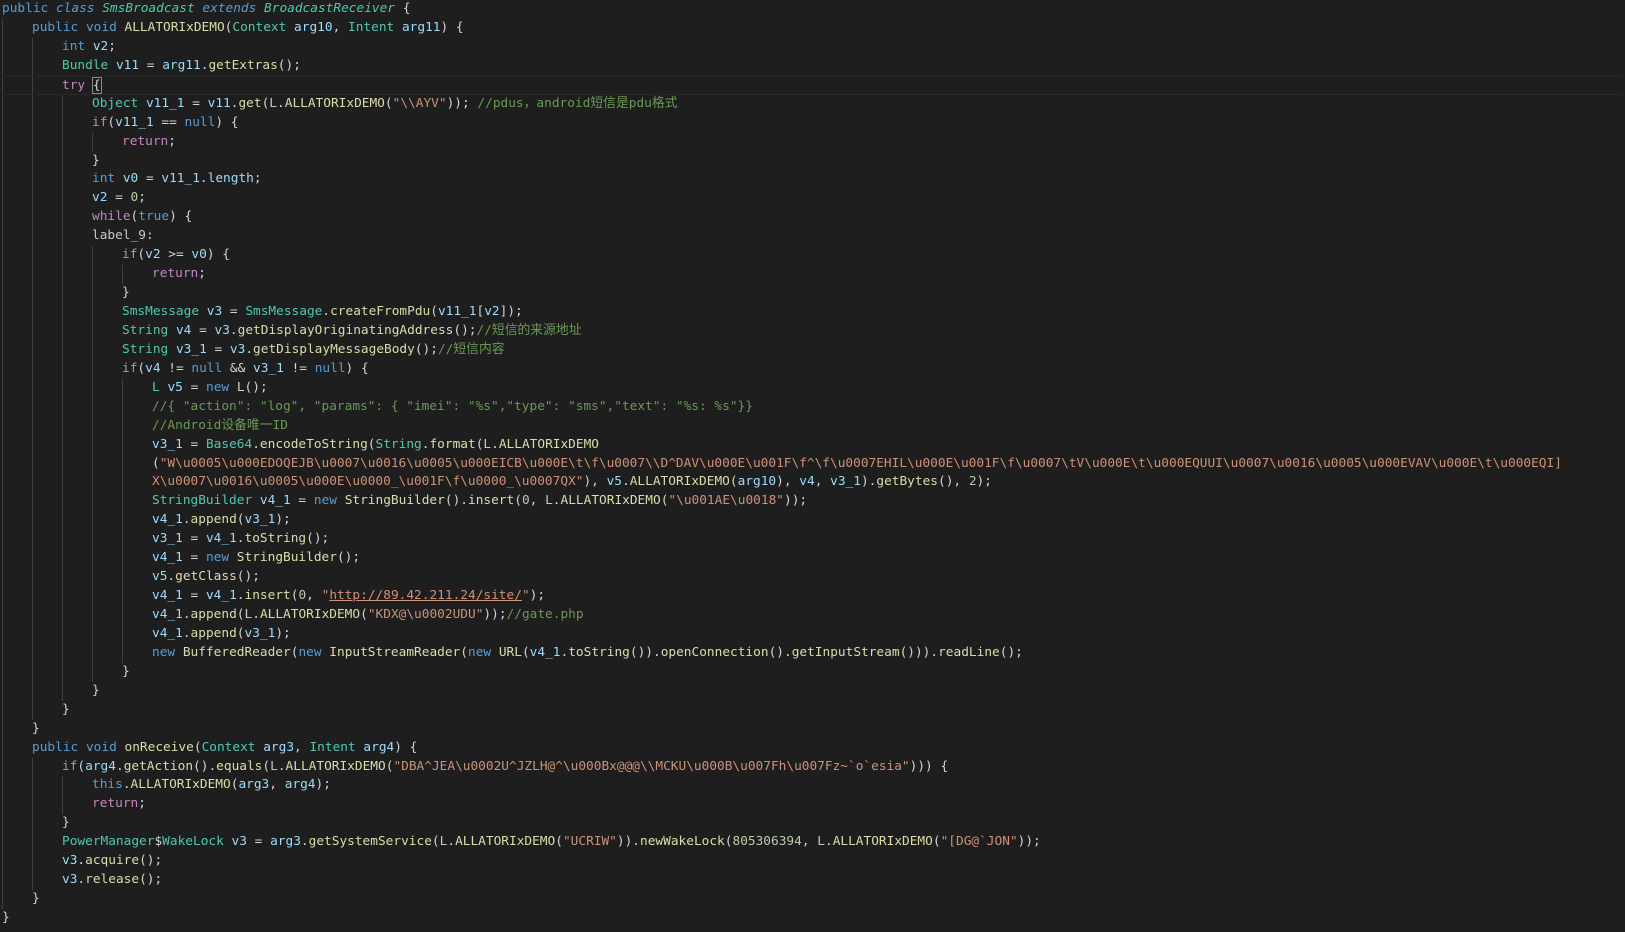 The height and width of the screenshot is (932, 1625). I want to click on code-line: int v2;, so click(812, 47).